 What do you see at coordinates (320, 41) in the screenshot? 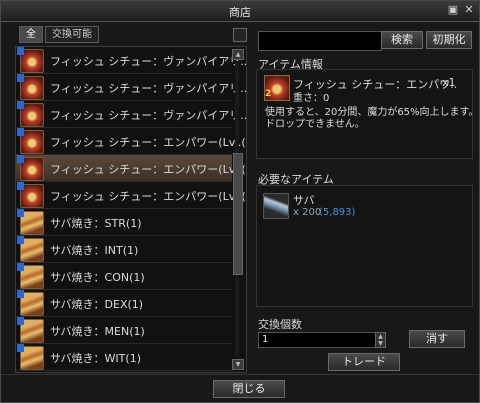
I see `search-input` at bounding box center [320, 41].